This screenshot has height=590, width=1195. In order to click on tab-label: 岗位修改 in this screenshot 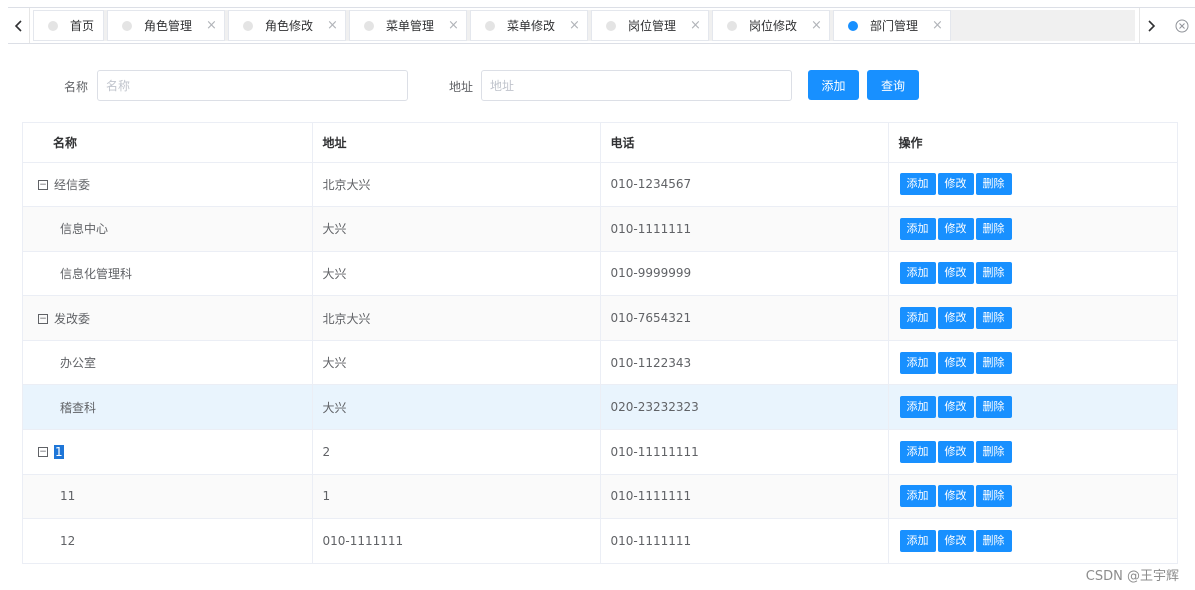, I will do `click(773, 26)`.